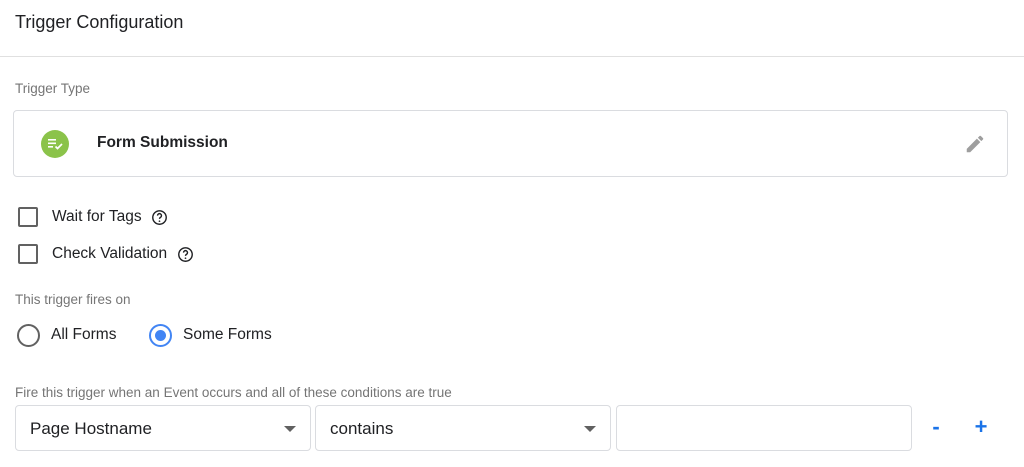  What do you see at coordinates (463, 428) in the screenshot?
I see `operator-select: contains` at bounding box center [463, 428].